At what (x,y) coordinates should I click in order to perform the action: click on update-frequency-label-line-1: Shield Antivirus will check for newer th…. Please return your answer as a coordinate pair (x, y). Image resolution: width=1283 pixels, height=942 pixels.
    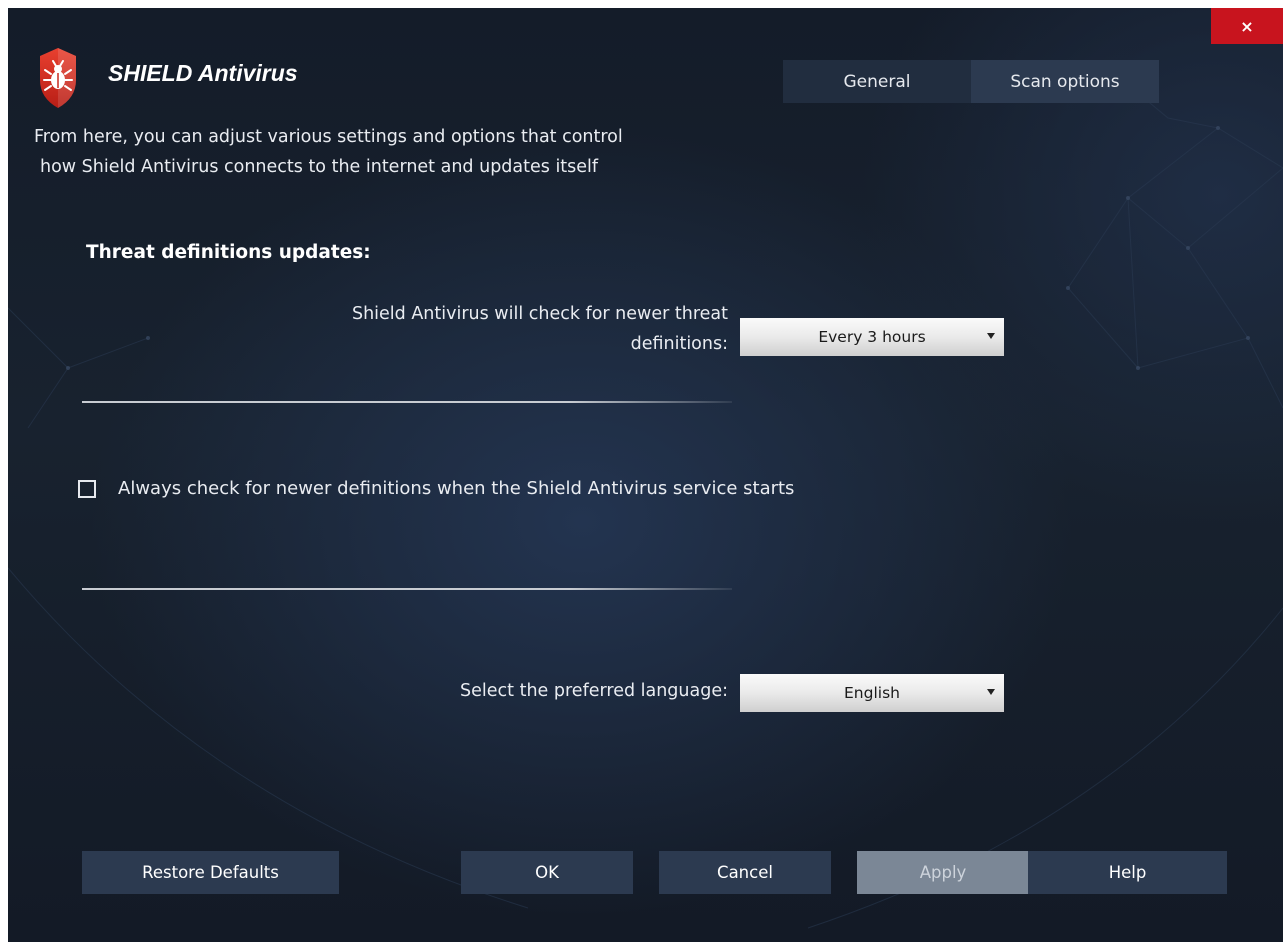
    Looking at the image, I should click on (539, 314).